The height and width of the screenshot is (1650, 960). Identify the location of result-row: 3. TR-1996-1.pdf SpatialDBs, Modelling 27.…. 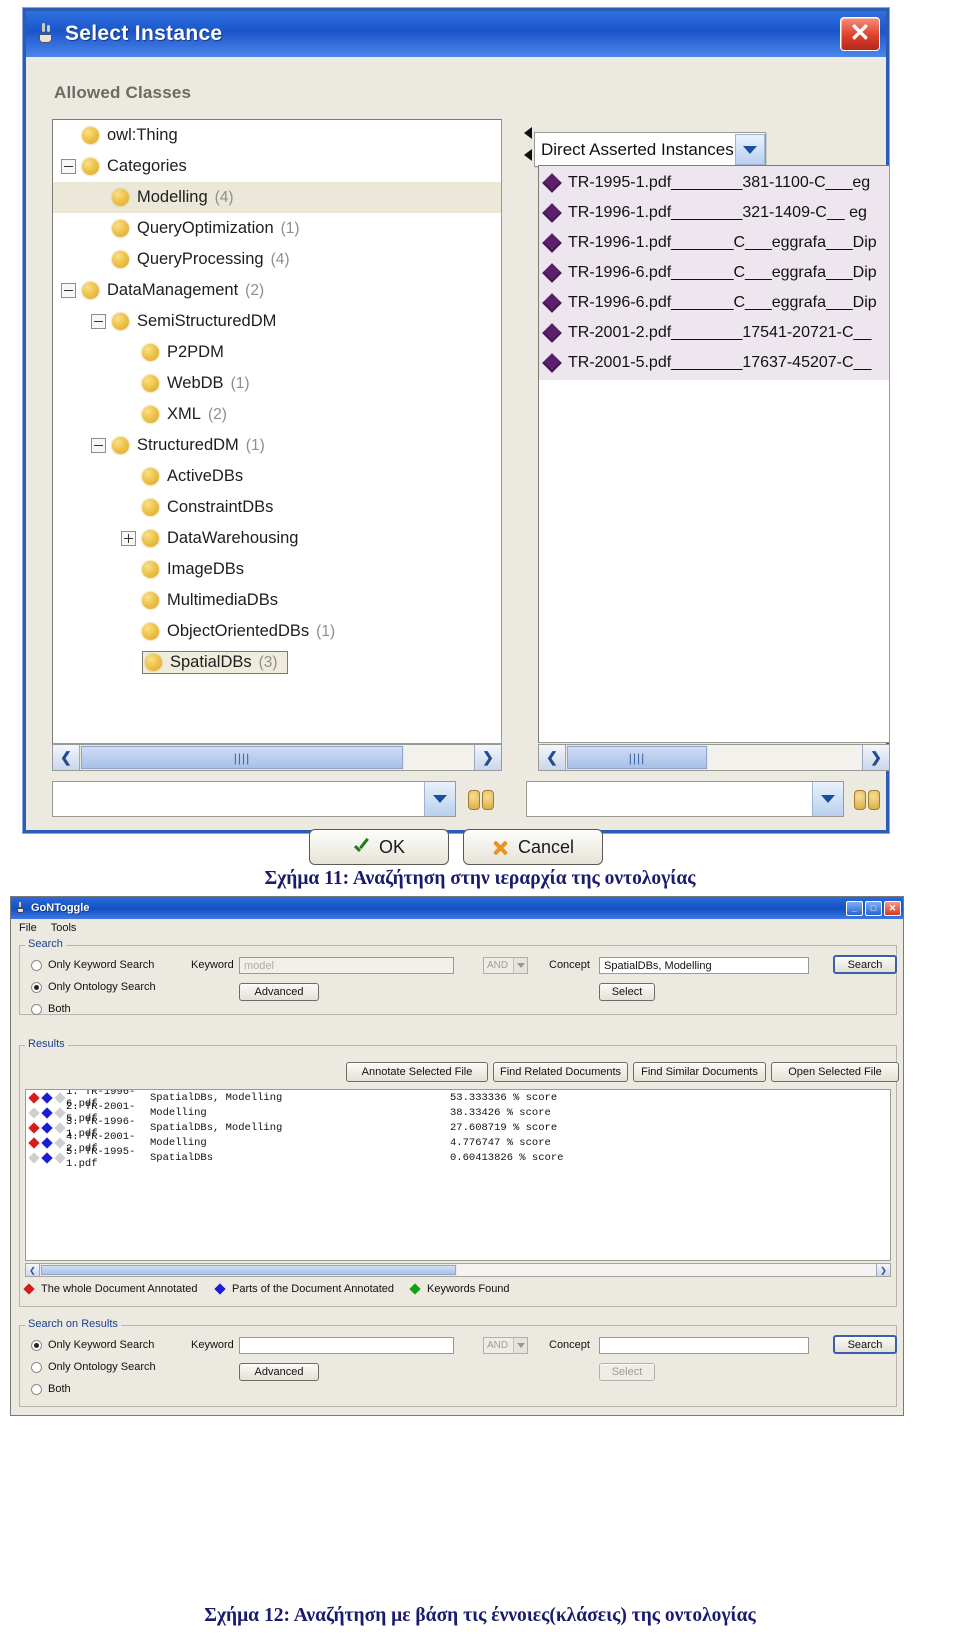
(458, 1128).